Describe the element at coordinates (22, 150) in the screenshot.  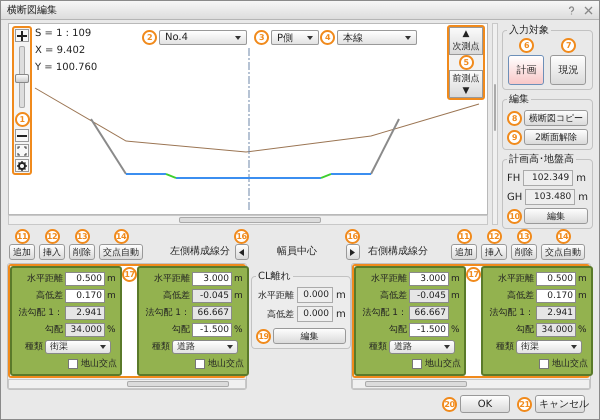
I see `fit-icon` at that location.